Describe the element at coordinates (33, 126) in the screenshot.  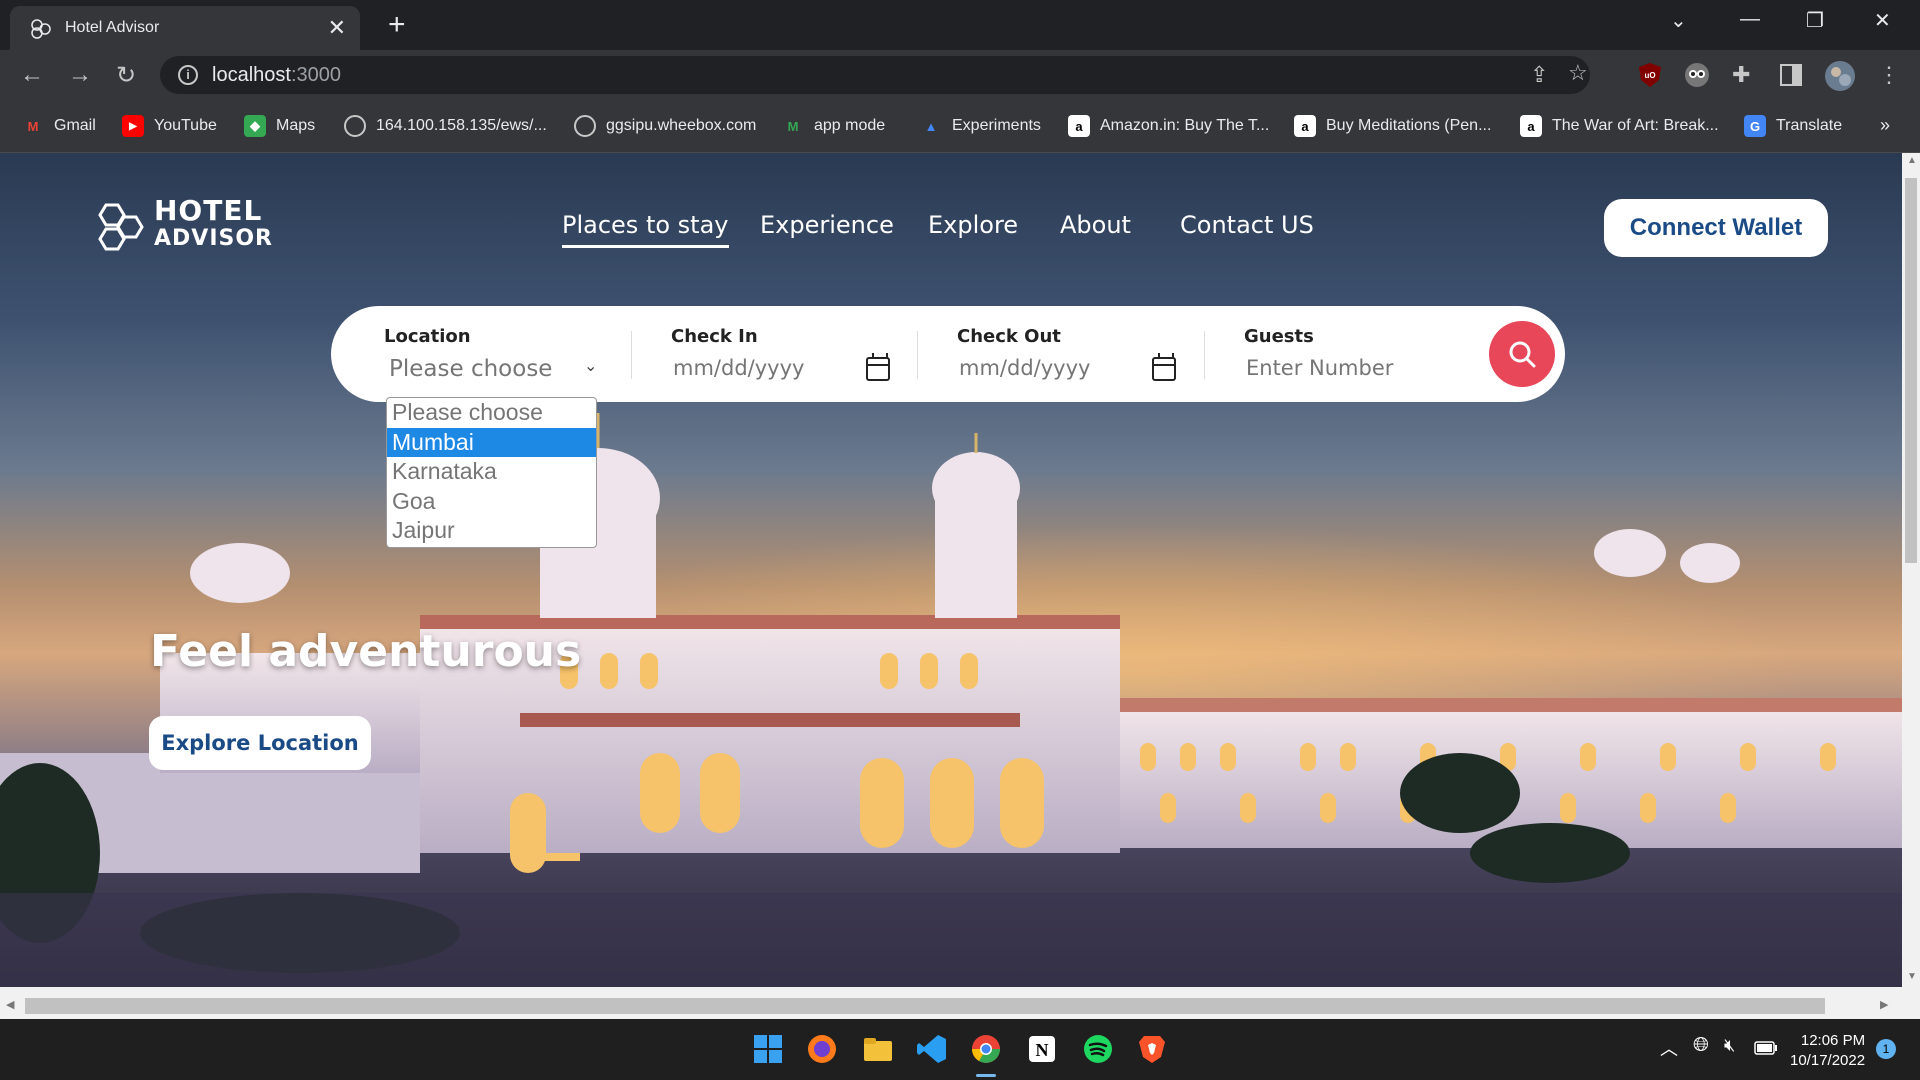
I see `gmail-icon: M` at that location.